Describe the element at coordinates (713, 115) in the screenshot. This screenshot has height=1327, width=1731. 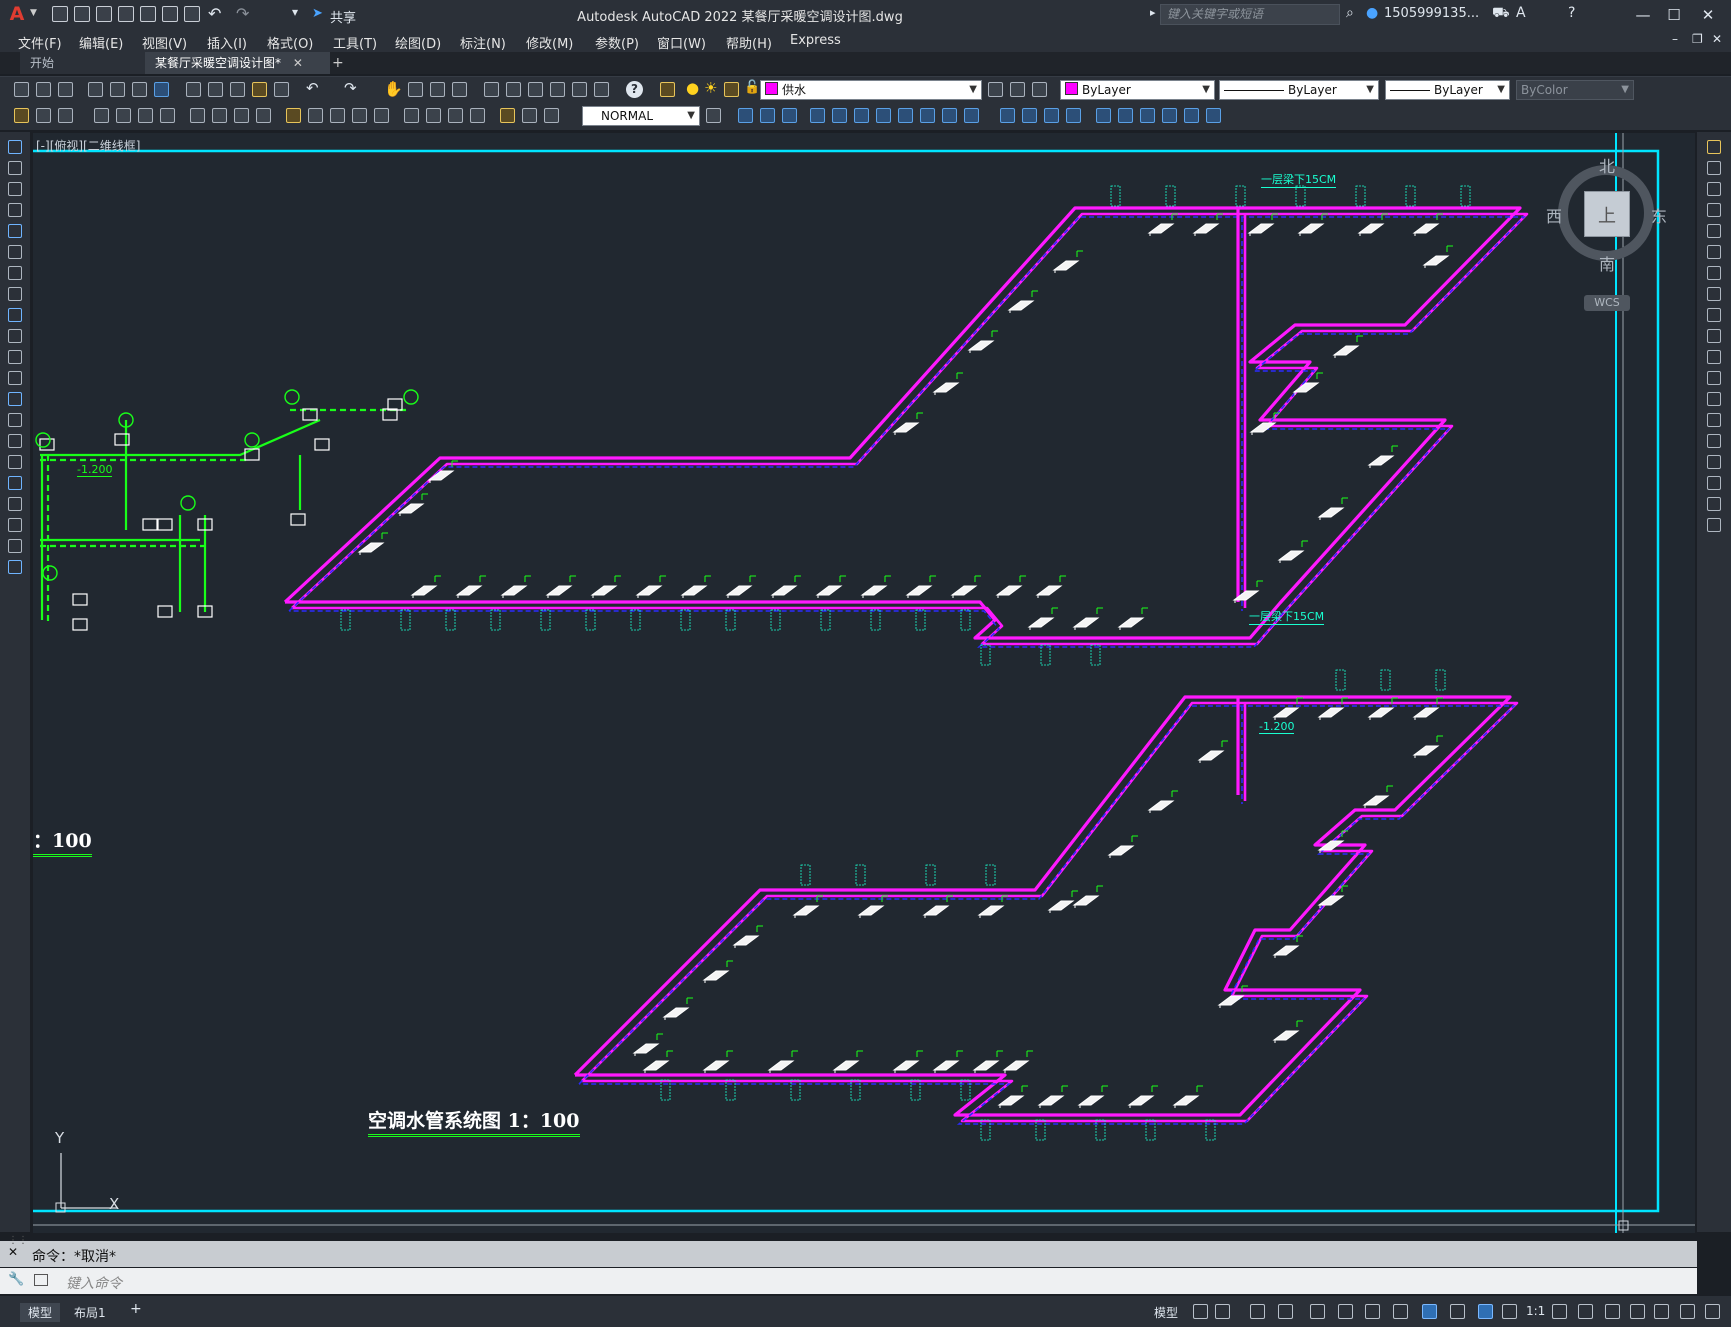
I see `dim-style-icon` at that location.